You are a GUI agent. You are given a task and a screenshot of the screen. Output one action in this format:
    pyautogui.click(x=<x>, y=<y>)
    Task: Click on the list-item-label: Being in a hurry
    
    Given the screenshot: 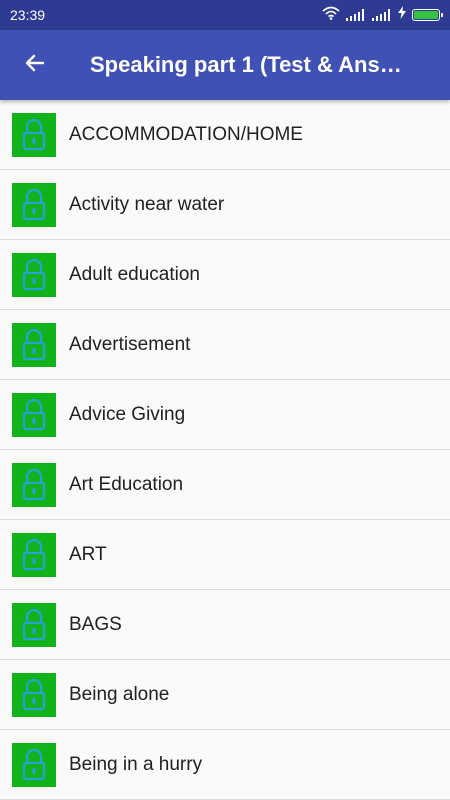 What is the action you would take?
    pyautogui.click(x=136, y=764)
    